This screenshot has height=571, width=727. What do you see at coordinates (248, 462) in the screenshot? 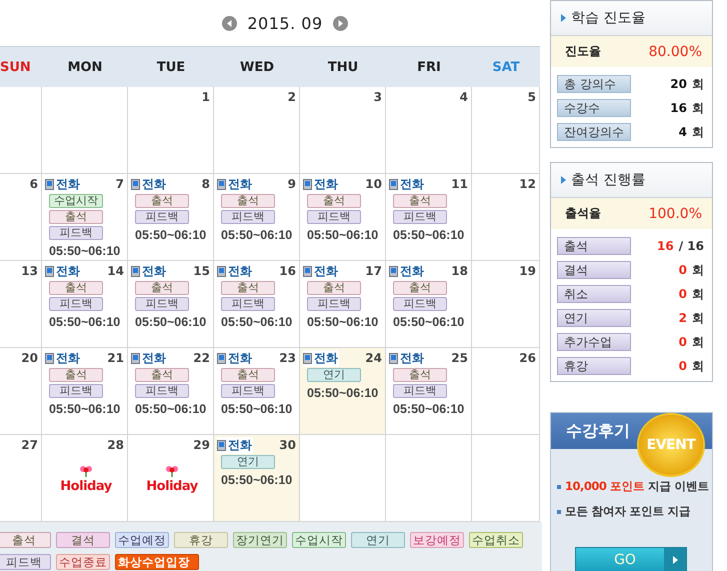
I see `status-tag: 연기` at bounding box center [248, 462].